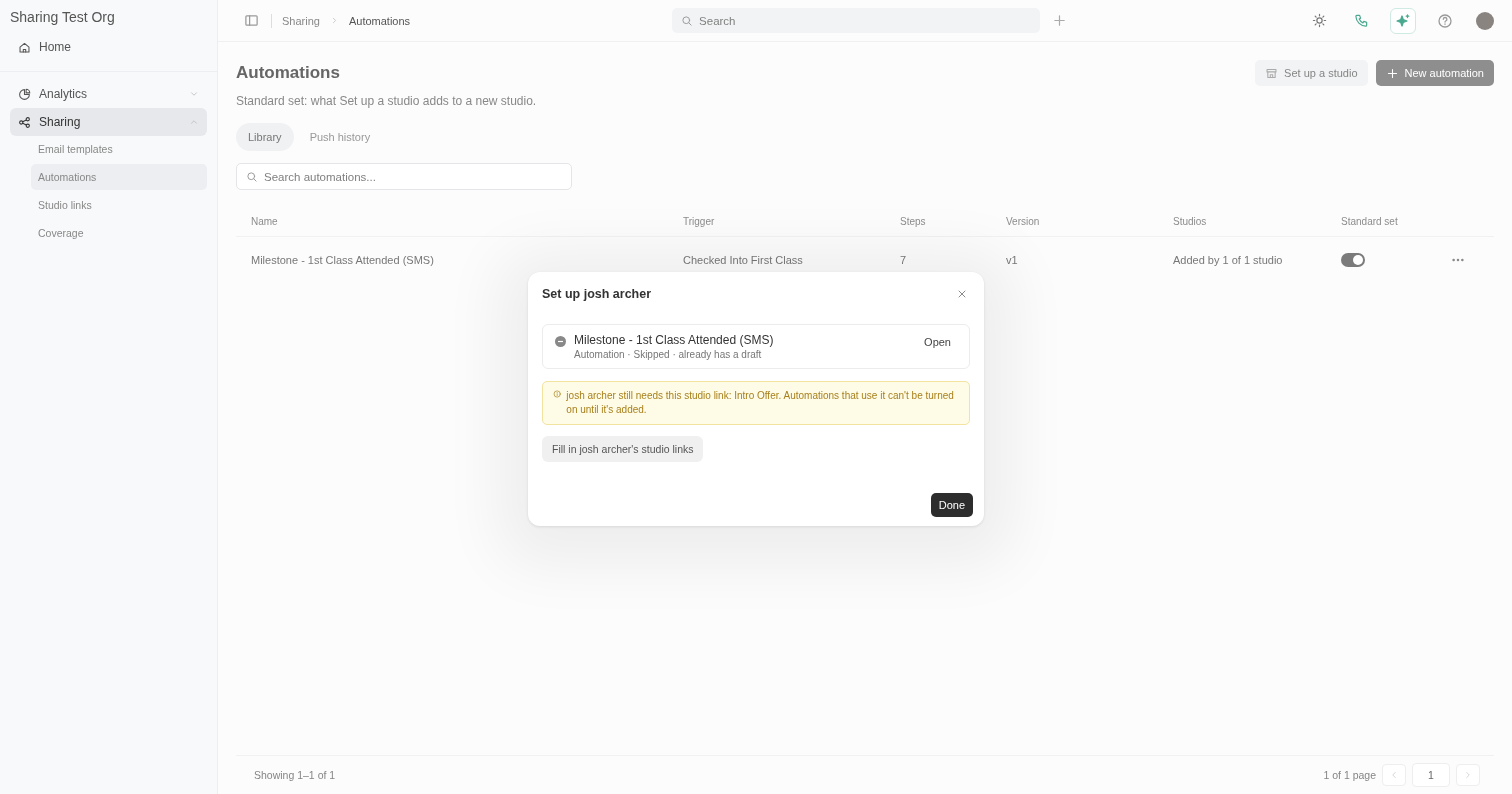  Describe the element at coordinates (1394, 775) in the screenshot. I see `chevron-left-icon` at that location.